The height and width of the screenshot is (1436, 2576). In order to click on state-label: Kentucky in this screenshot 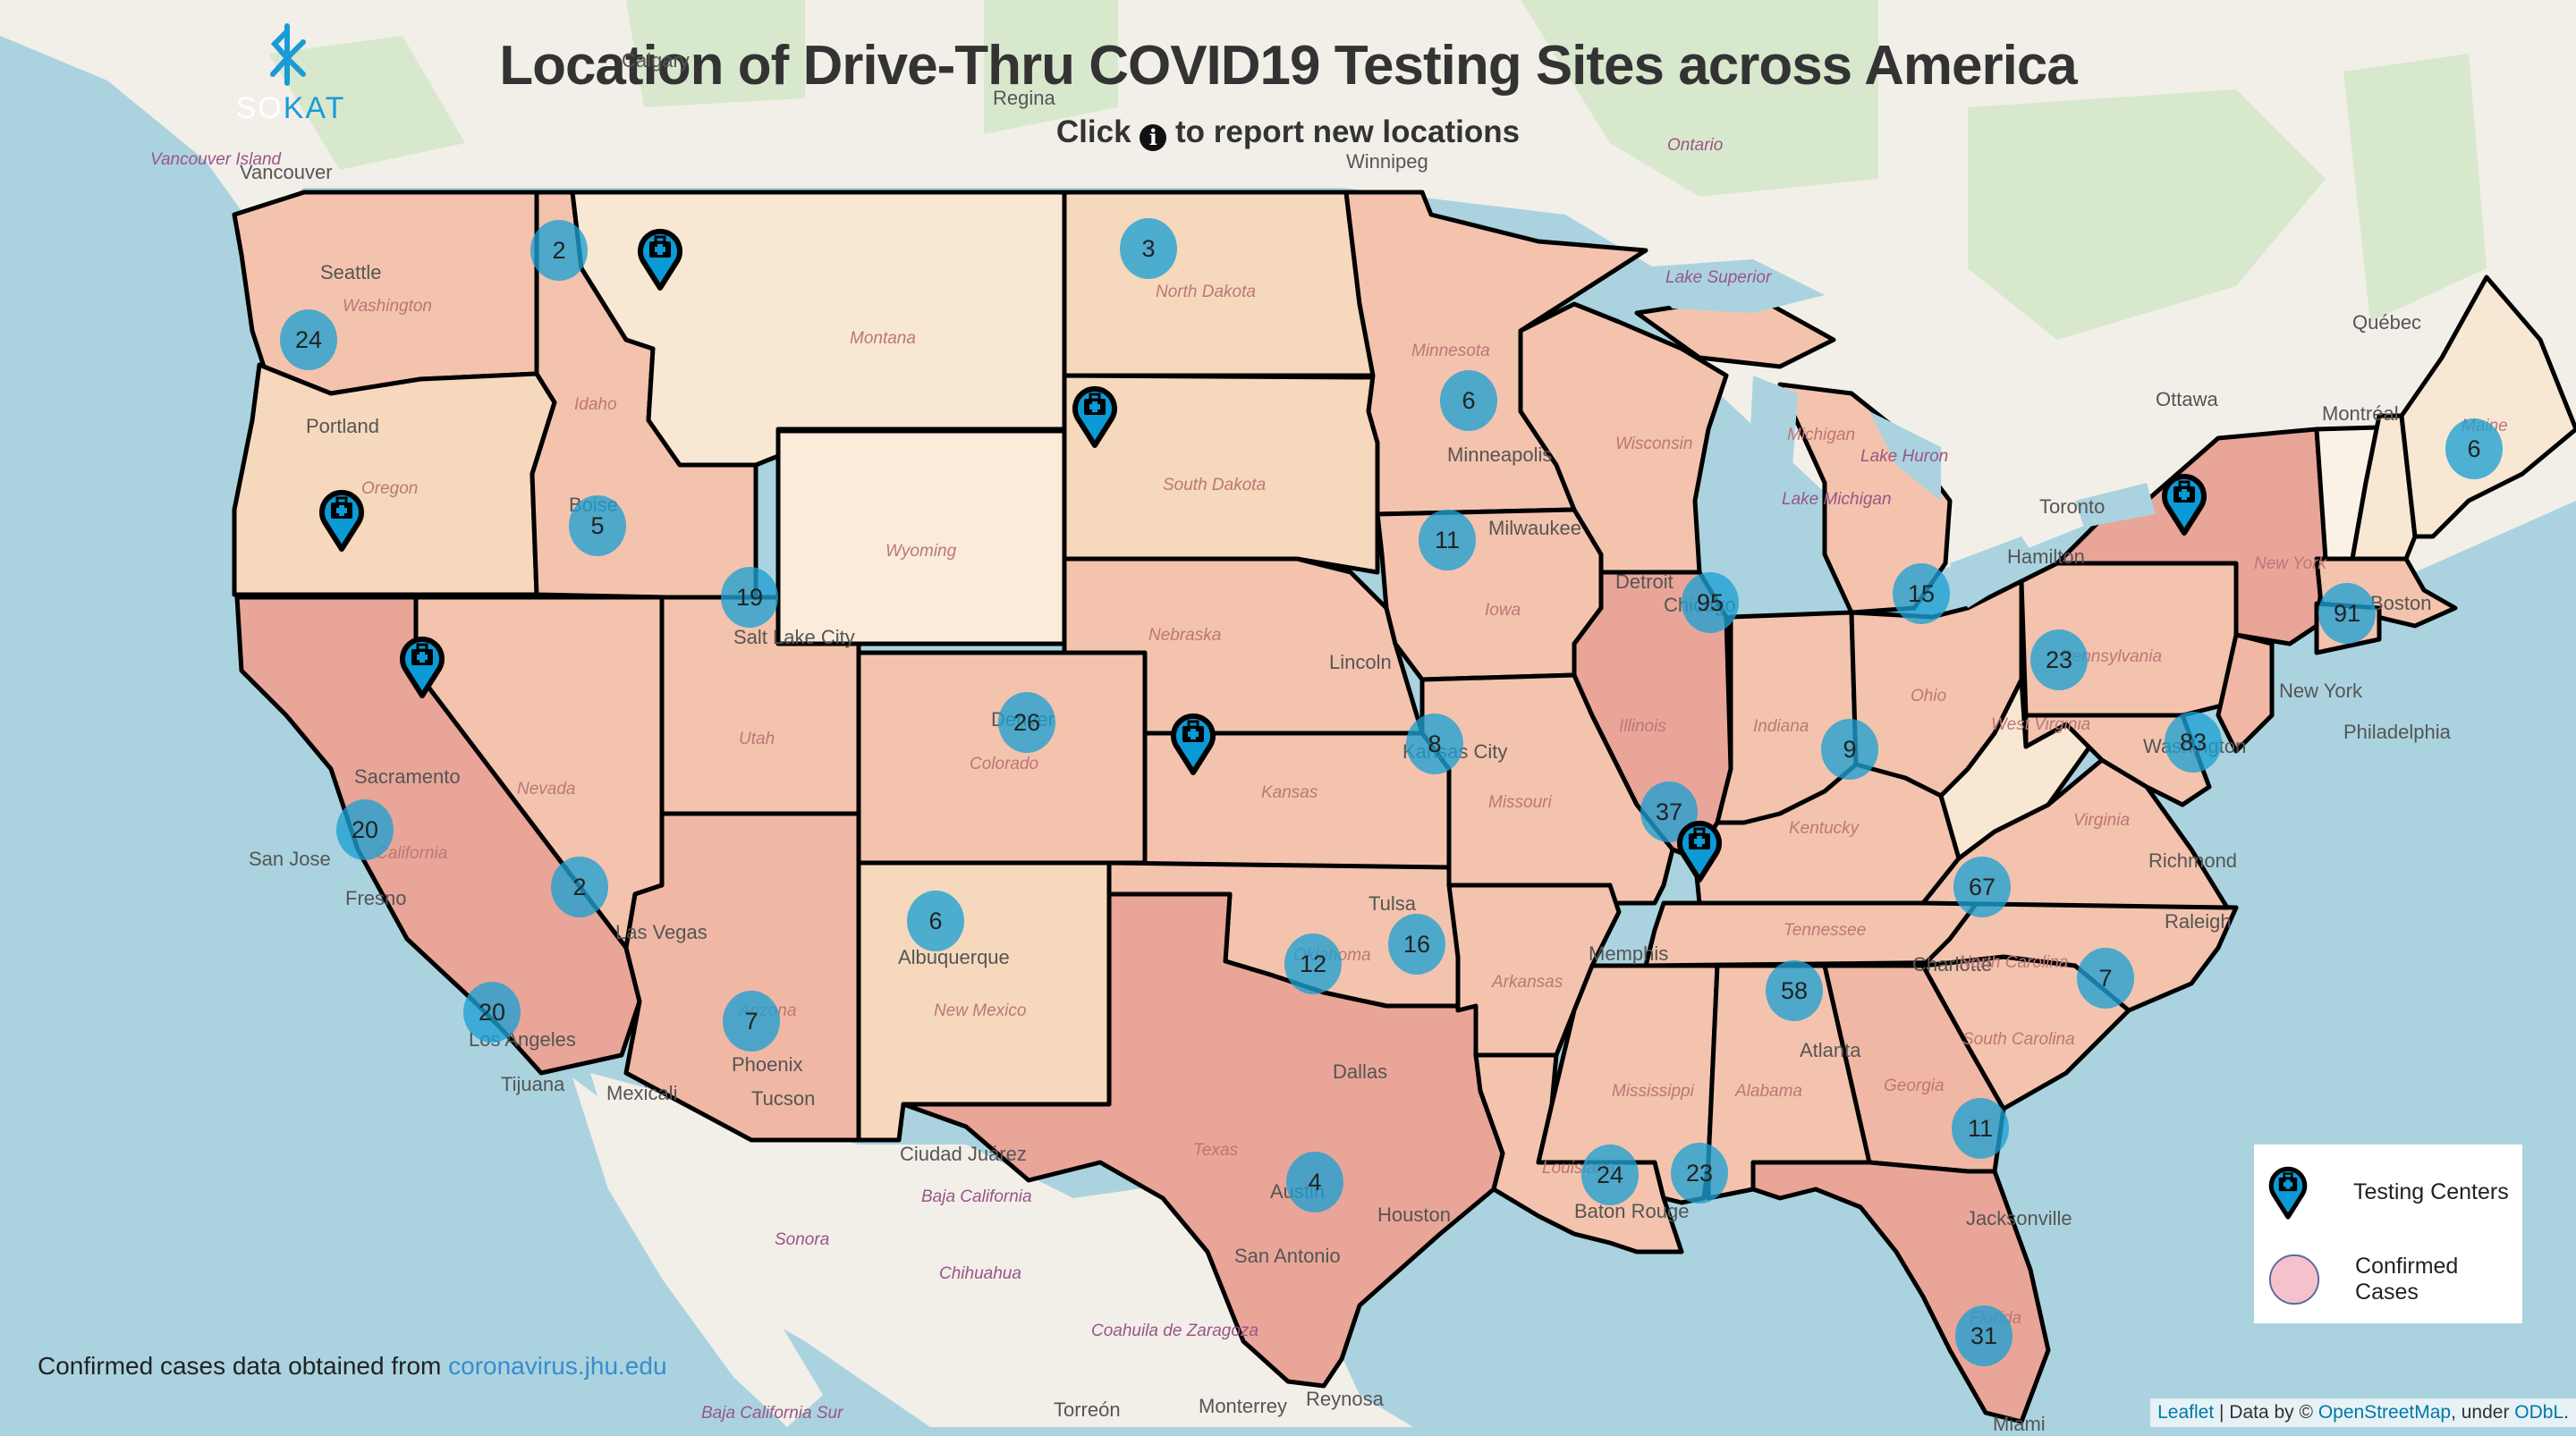, I will do `click(1824, 828)`.